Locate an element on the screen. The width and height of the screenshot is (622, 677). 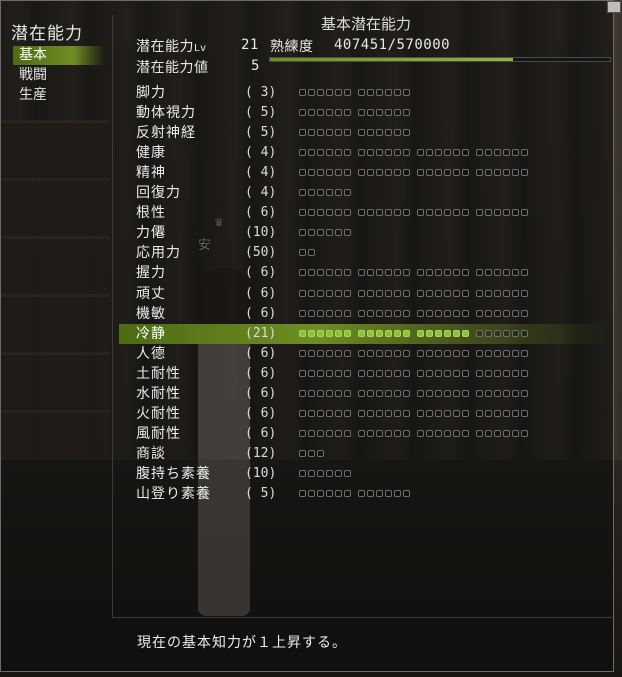
stat-row: 力僊 (10) is located at coordinates (364, 233).